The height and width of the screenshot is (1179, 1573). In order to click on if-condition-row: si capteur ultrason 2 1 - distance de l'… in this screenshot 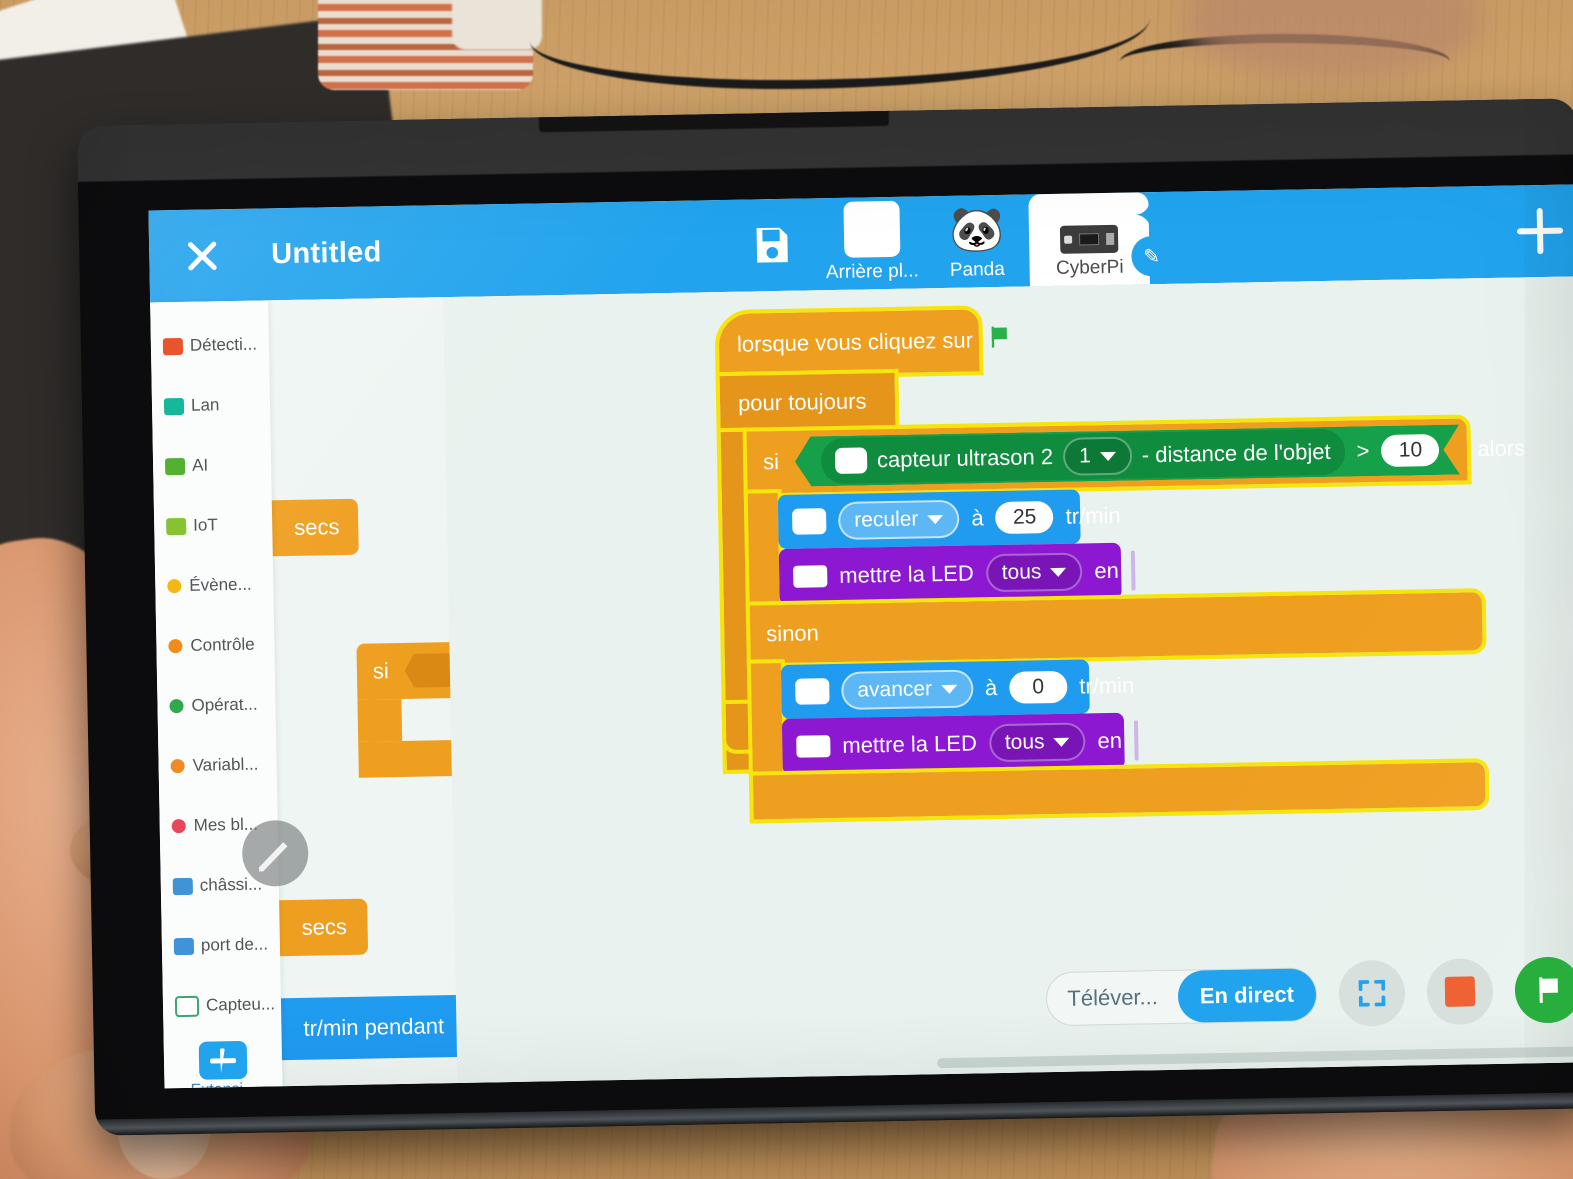, I will do `click(1133, 456)`.